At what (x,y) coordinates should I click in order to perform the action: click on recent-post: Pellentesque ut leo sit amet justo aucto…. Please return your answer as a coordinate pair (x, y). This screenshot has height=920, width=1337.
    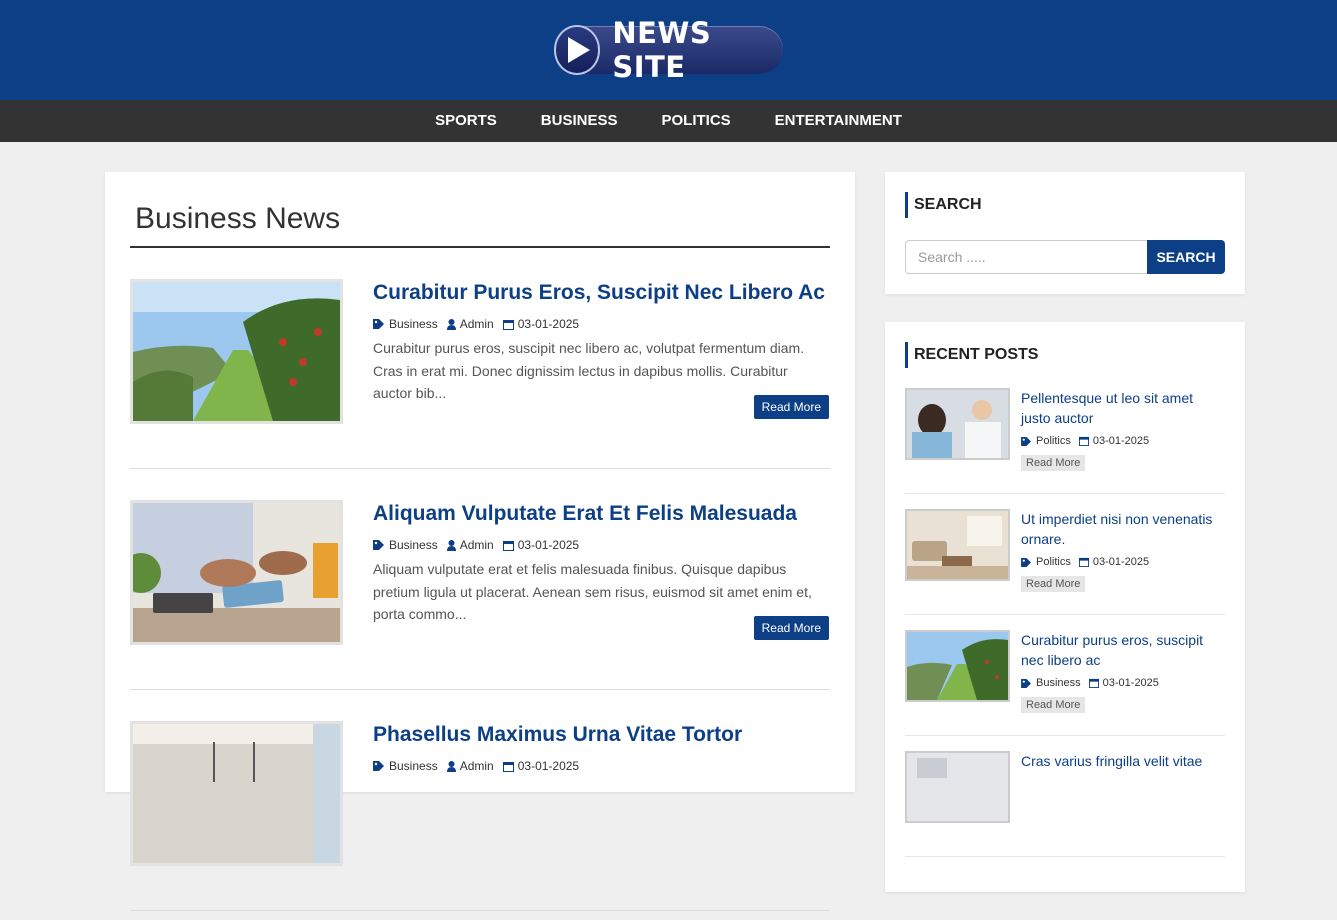
    Looking at the image, I should click on (1065, 441).